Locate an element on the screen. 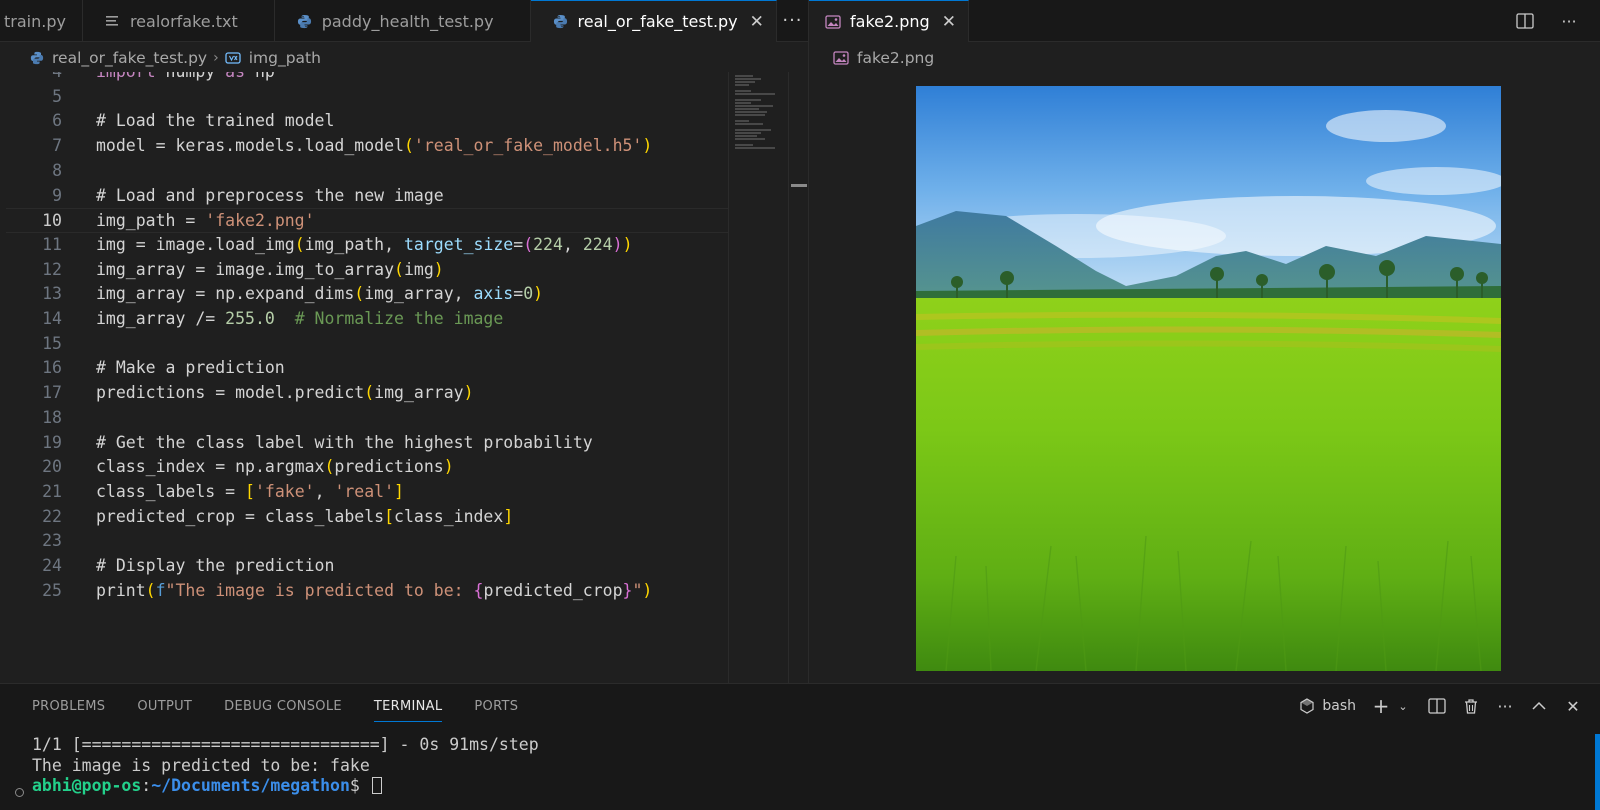 The image size is (1600, 810). line-number: 16 is located at coordinates (52, 368).